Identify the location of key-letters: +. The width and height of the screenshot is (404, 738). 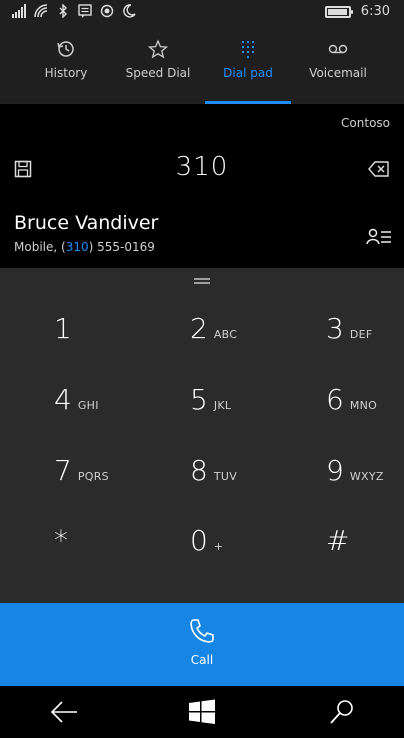
(218, 546).